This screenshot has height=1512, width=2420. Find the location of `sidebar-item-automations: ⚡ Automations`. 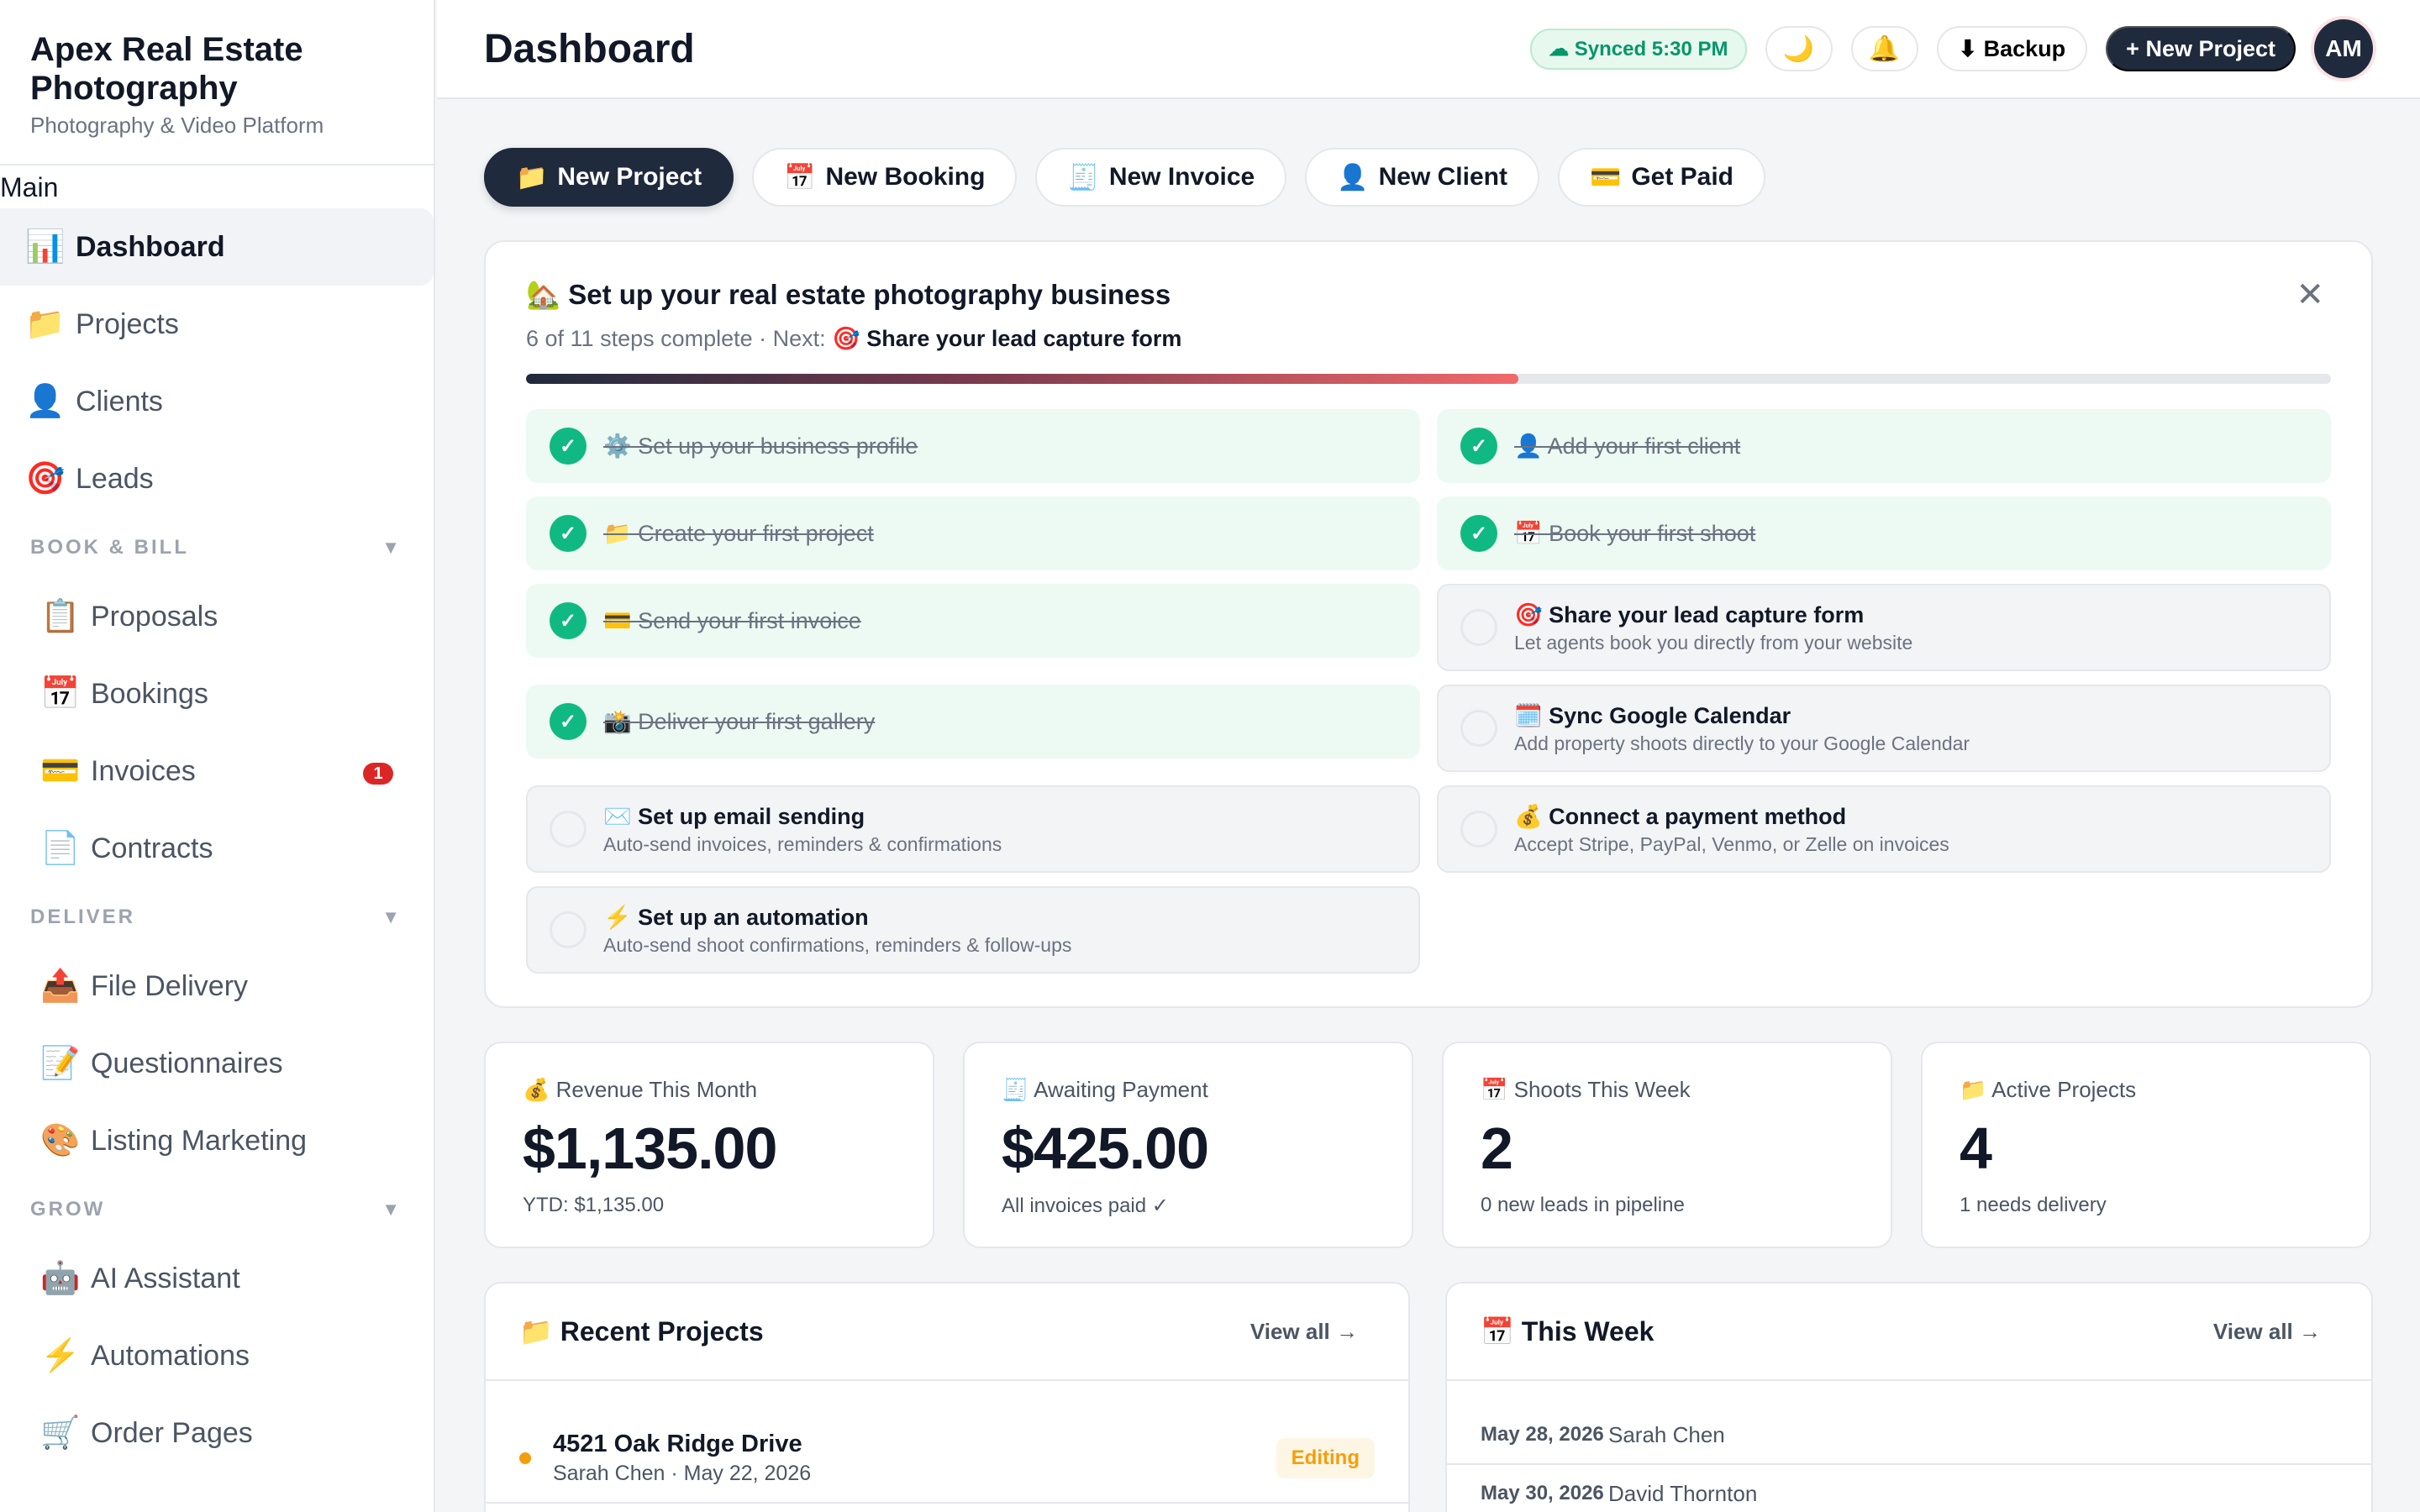

sidebar-item-automations: ⚡ Automations is located at coordinates (217, 1355).